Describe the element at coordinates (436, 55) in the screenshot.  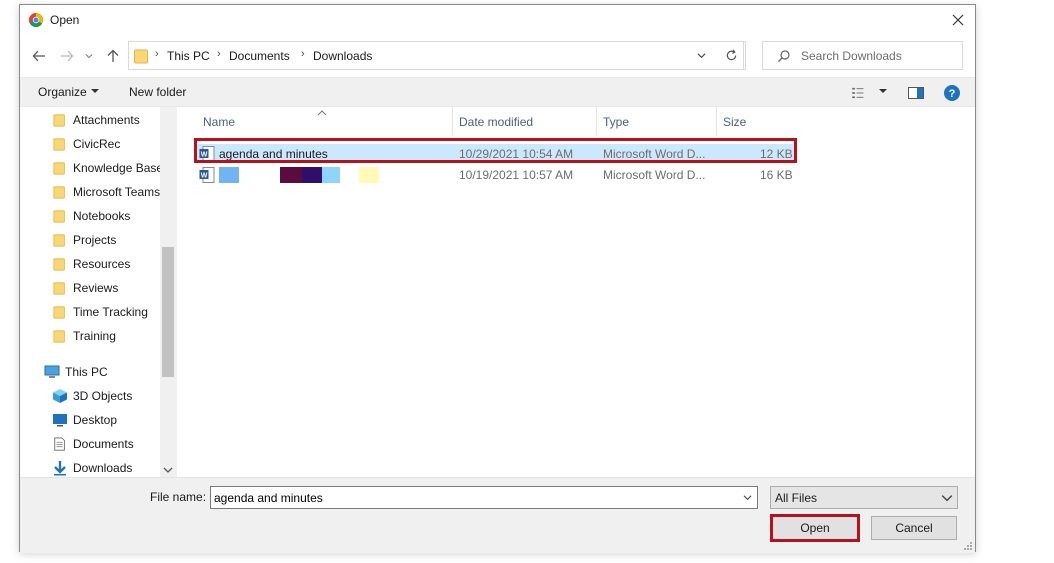
I see `address-bar: › This PC › Documents › Downloads` at that location.